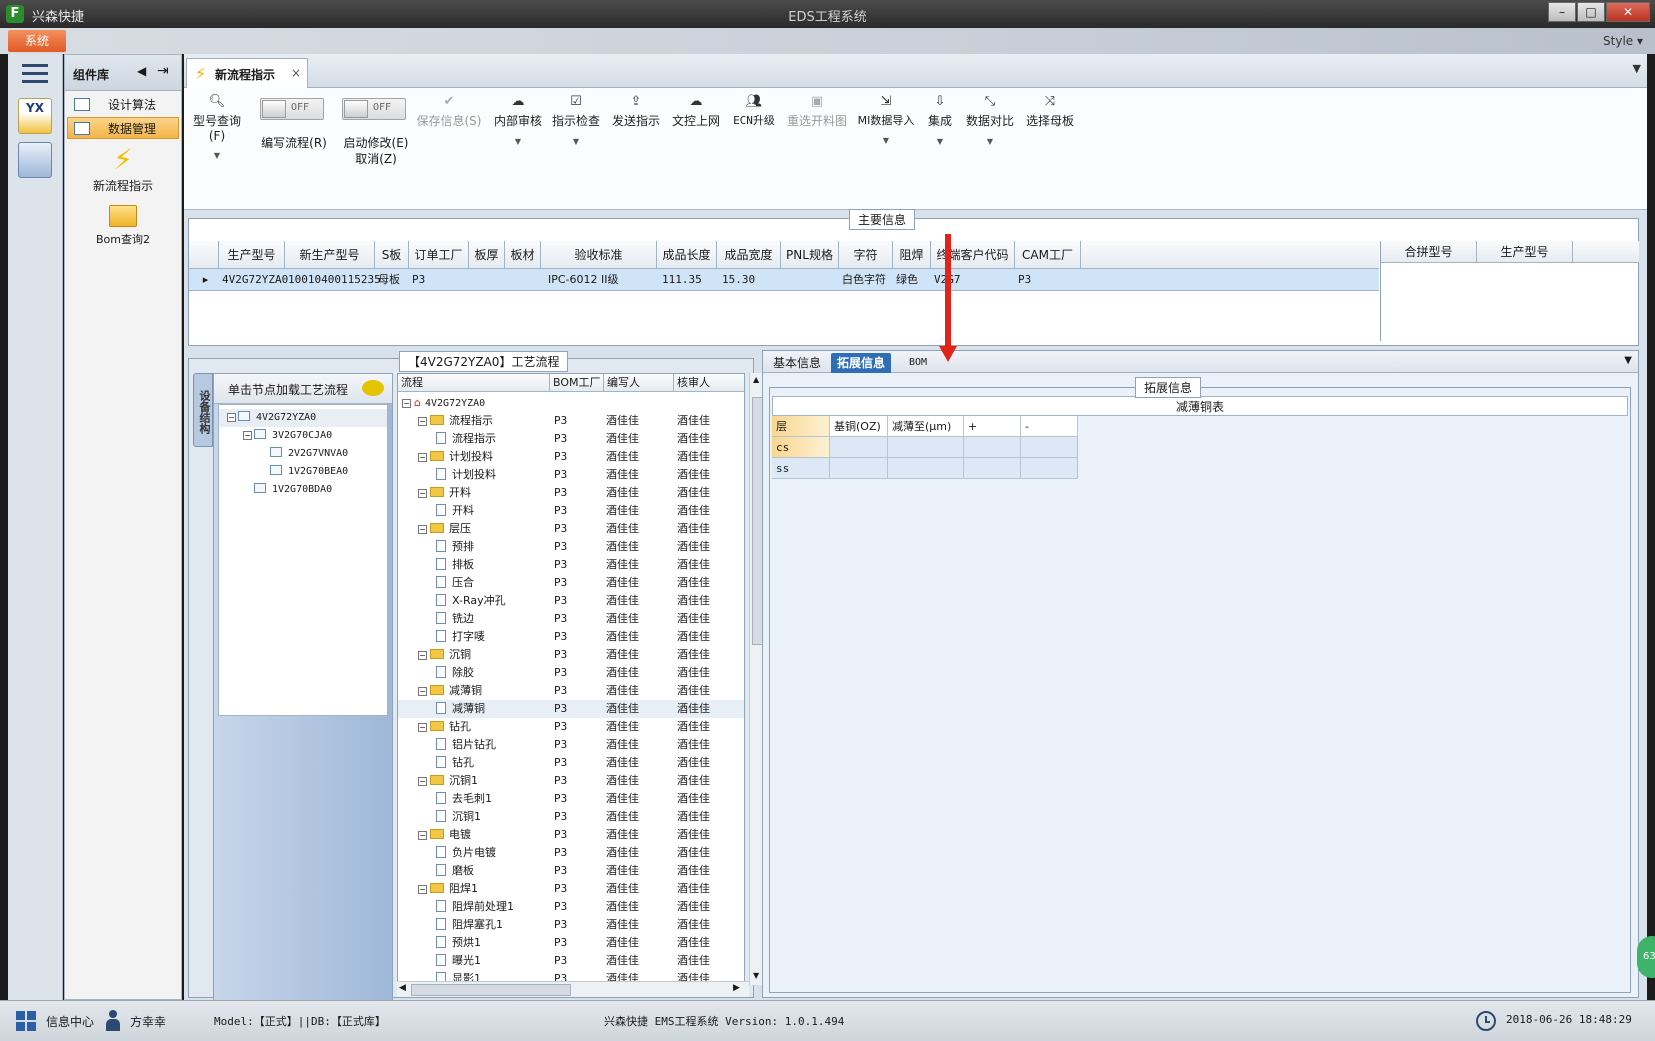 The height and width of the screenshot is (1041, 1655). Describe the element at coordinates (754, 111) in the screenshot. I see `ecn-upgrade-button: 👥︎ ECN升级` at that location.